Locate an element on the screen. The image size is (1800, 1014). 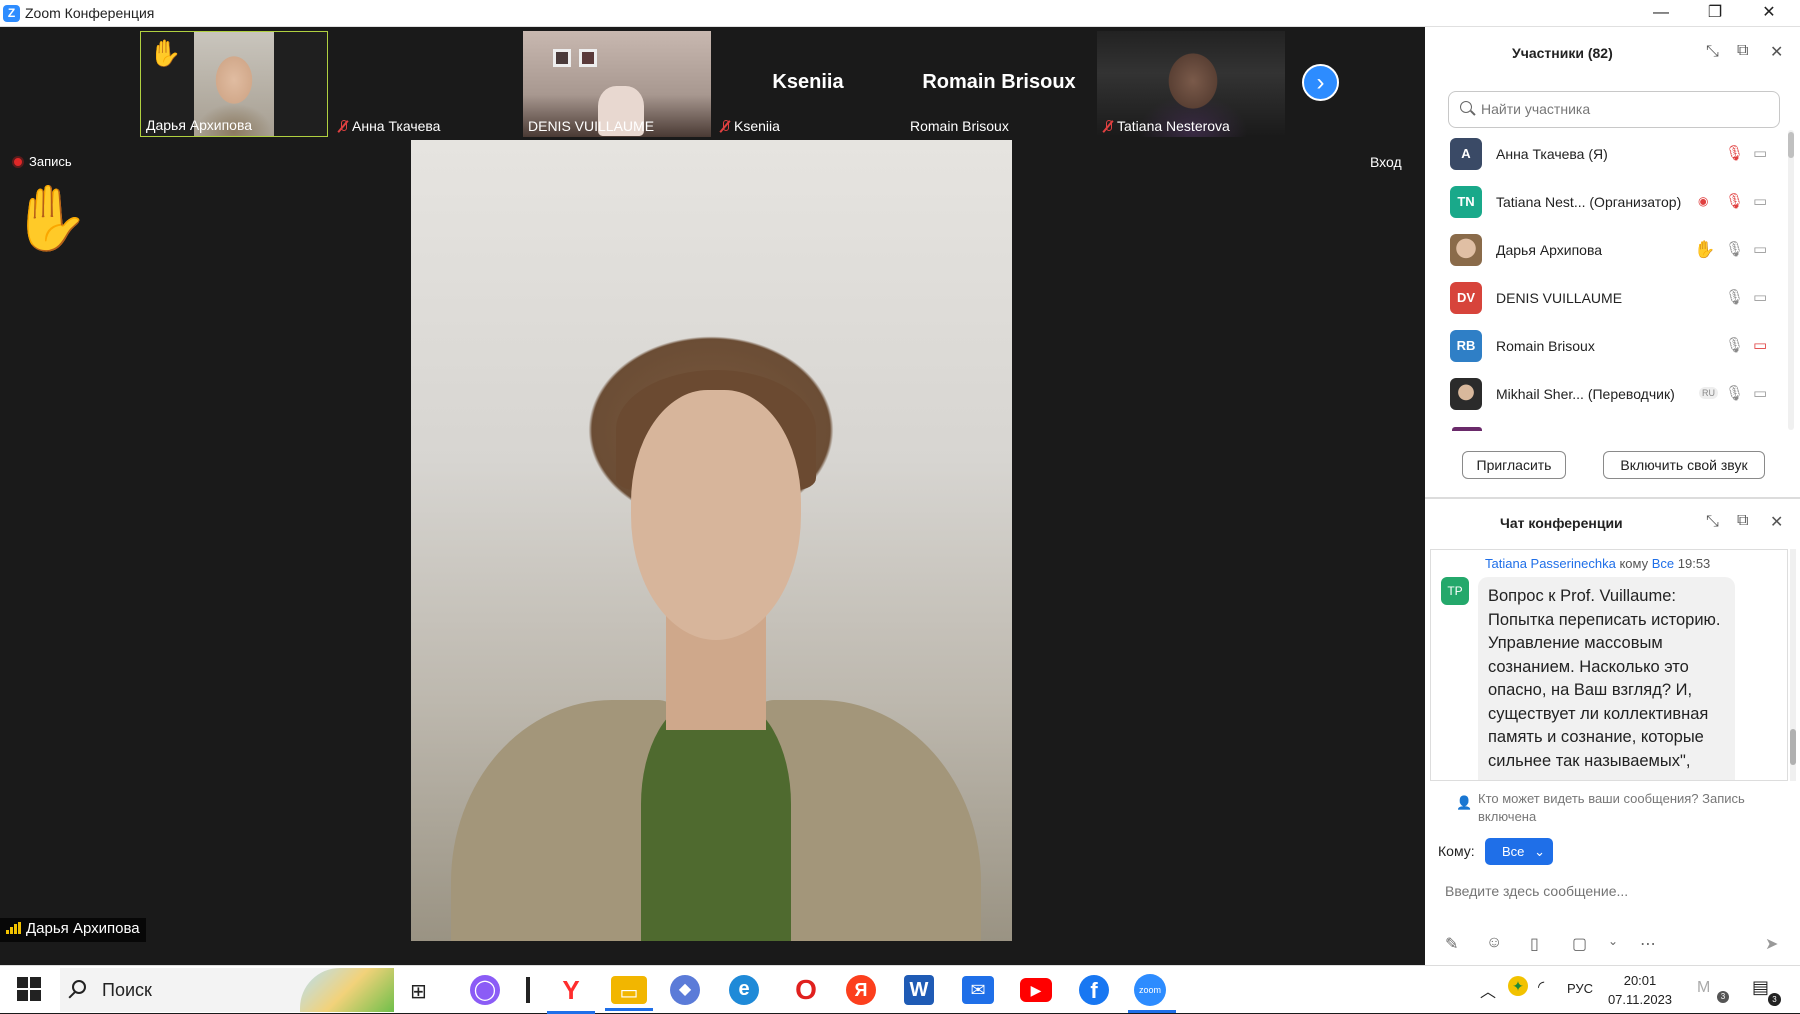
task-view-icon: ⊞ is located at coordinates (418, 991).